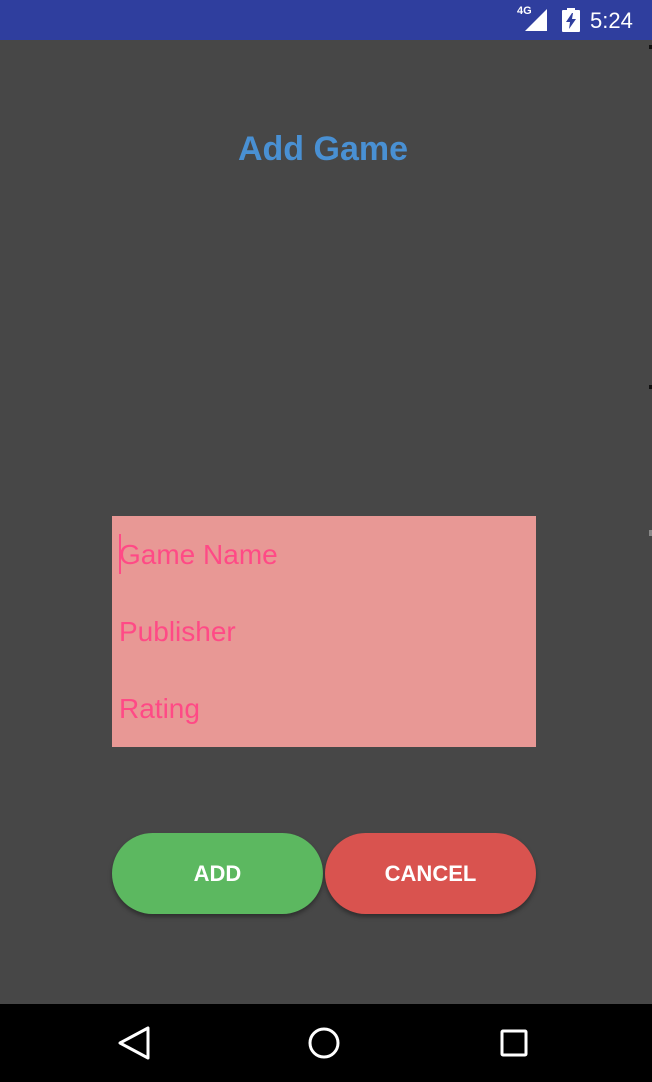 This screenshot has height=1082, width=652. I want to click on game-name-field: Game Name, so click(319, 555).